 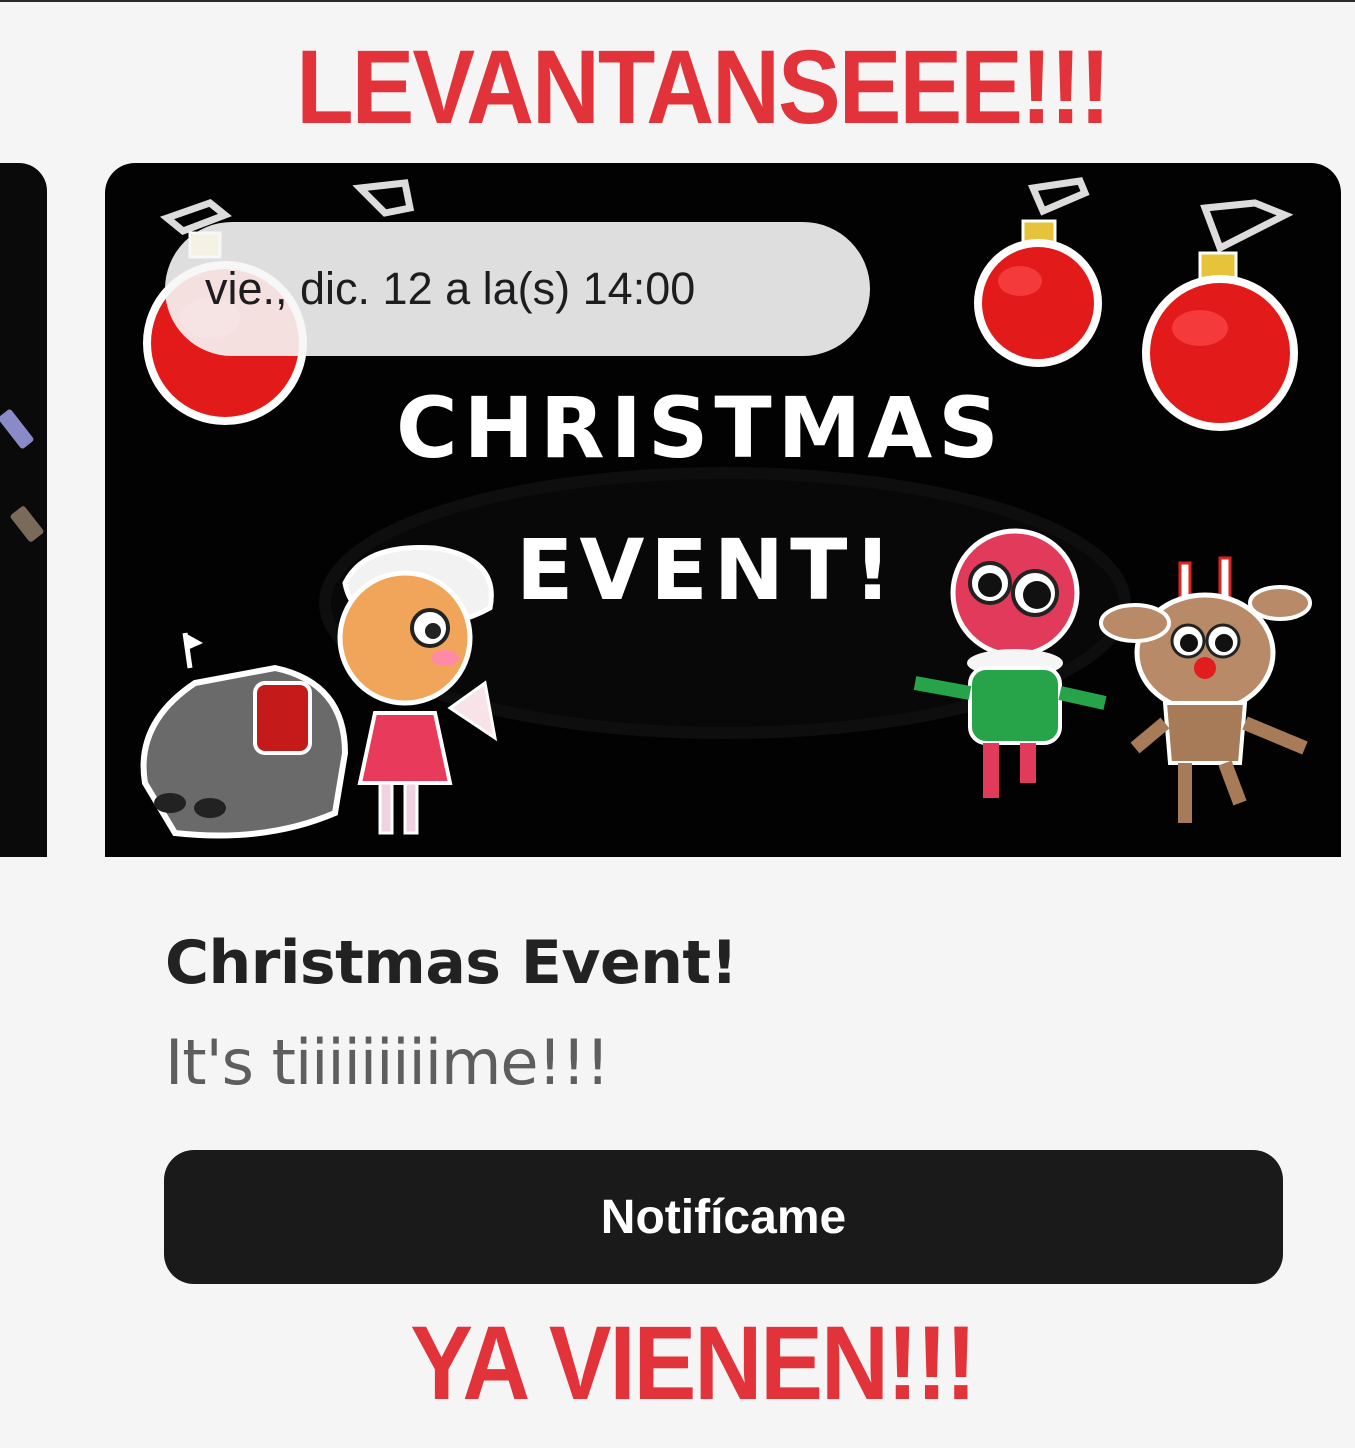 I want to click on reindeer-character, so click(x=1205, y=689).